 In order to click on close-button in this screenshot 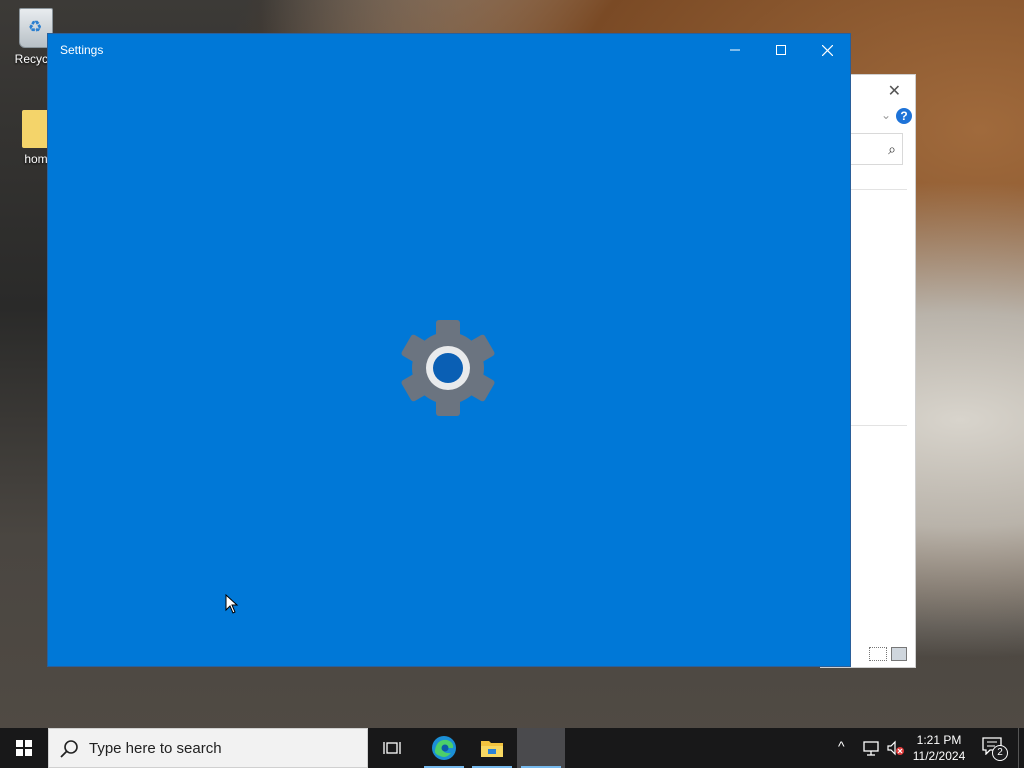, I will do `click(827, 50)`.